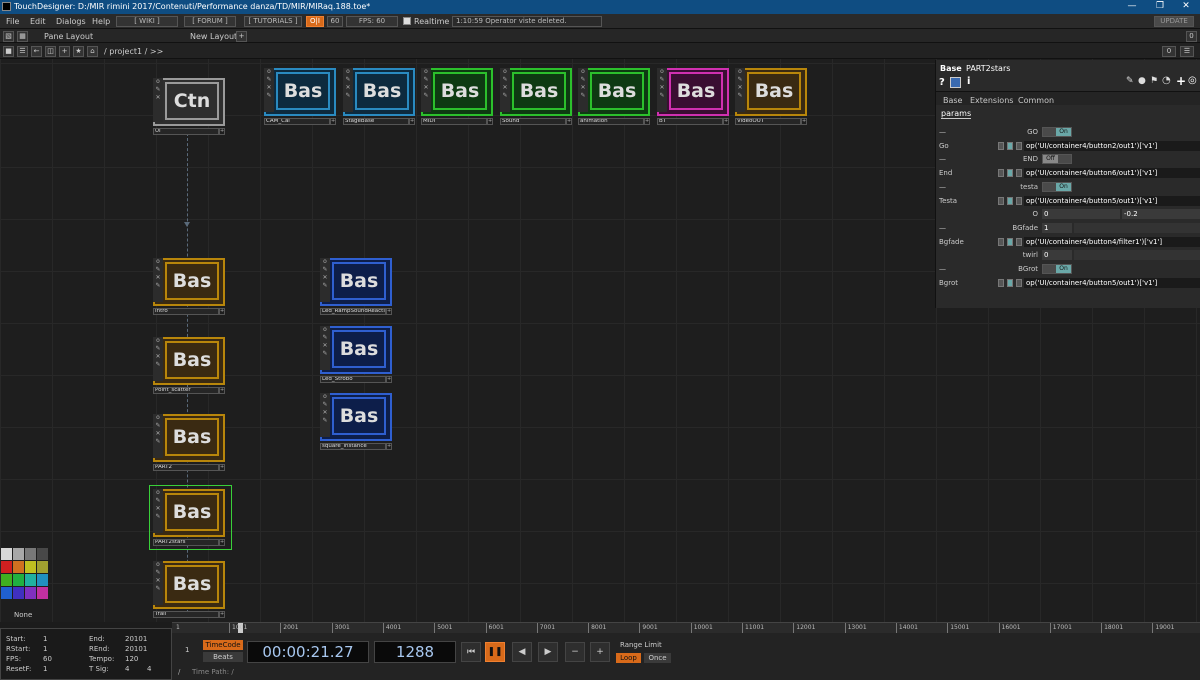 This screenshot has width=1200, height=680. What do you see at coordinates (1137, 255) in the screenshot?
I see `param-slider` at bounding box center [1137, 255].